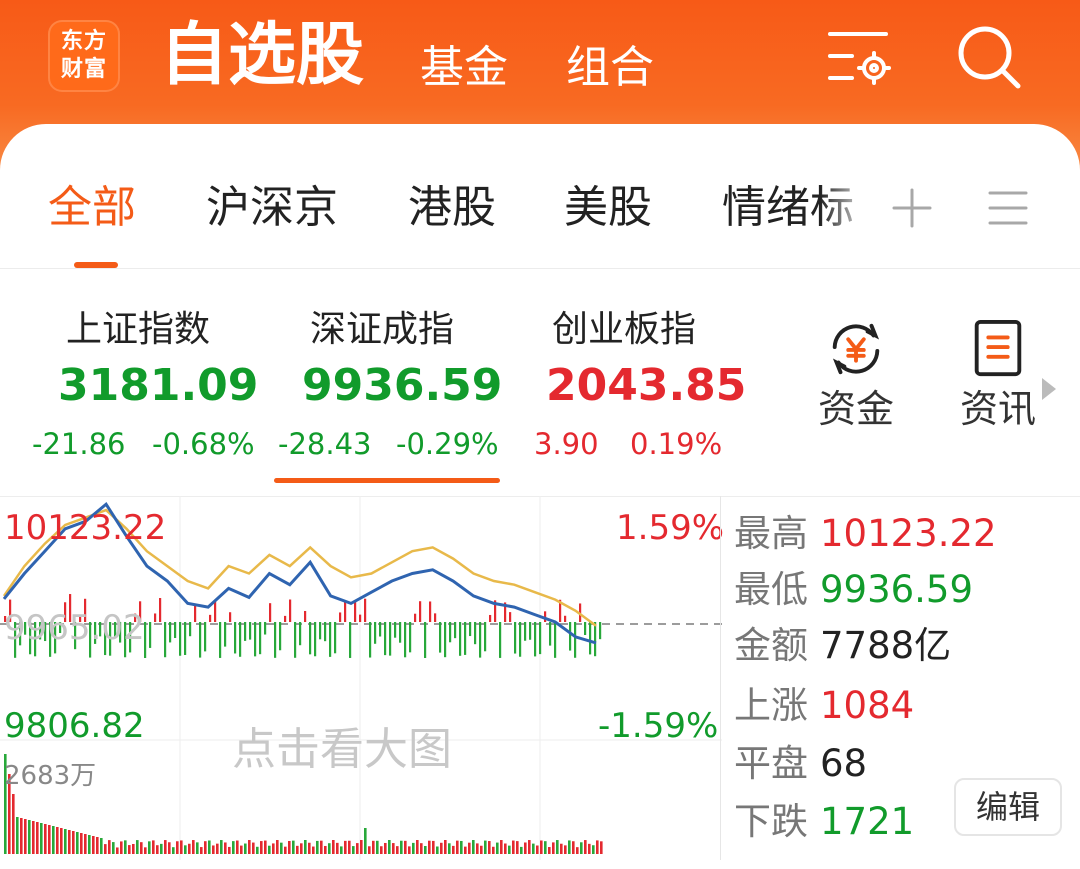 This screenshot has height=869, width=1080. I want to click on index-name: 深证成指, so click(382, 329).